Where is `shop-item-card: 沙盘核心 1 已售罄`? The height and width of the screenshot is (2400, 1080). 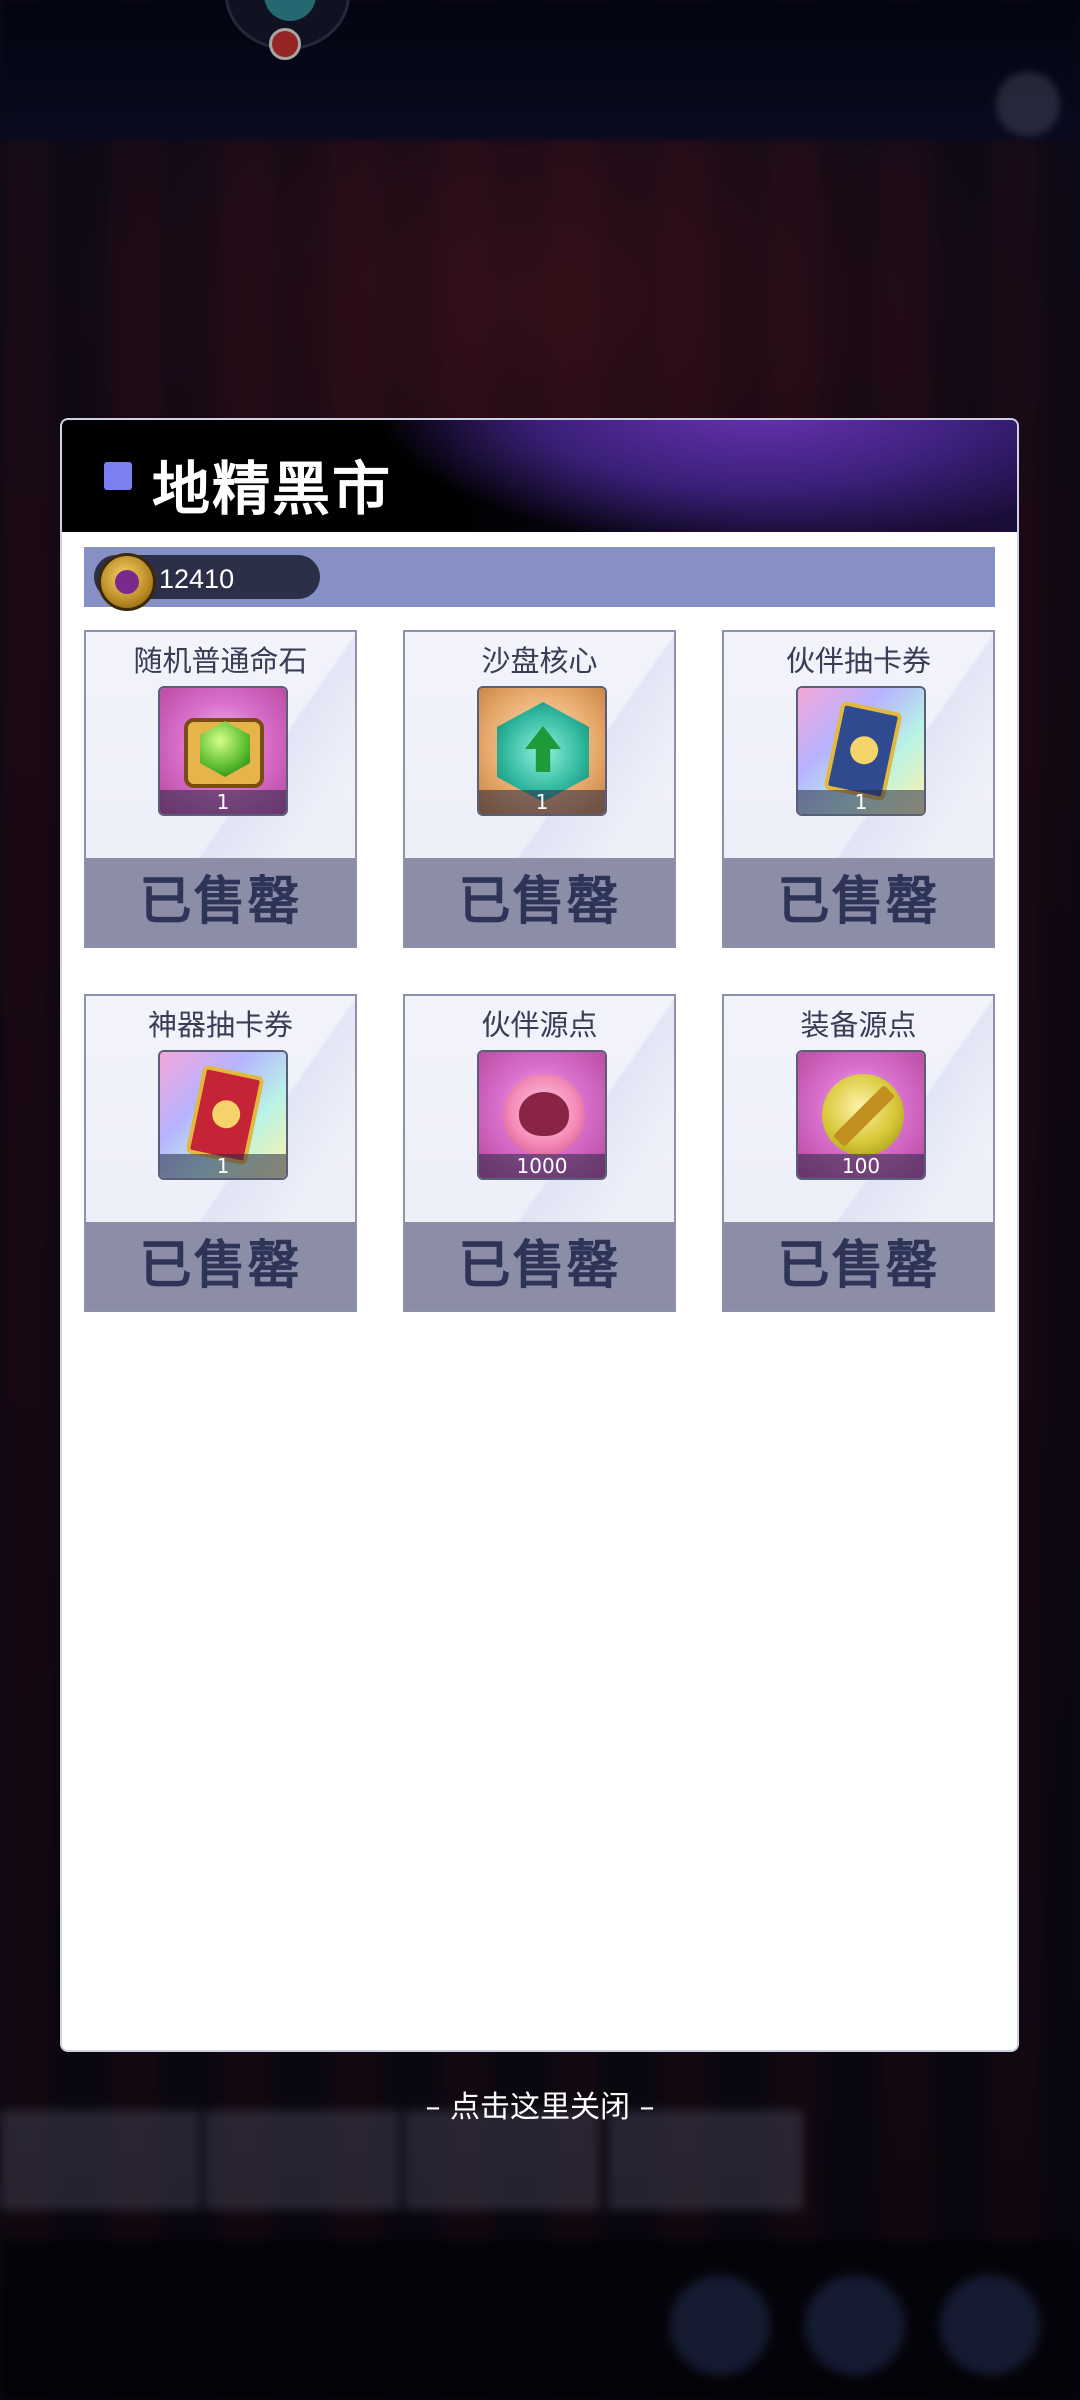
shop-item-card: 沙盘核心 1 已售罄 is located at coordinates (539, 789).